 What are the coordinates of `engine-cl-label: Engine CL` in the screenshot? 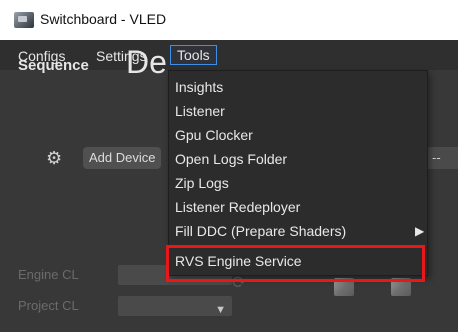 It's located at (48, 274).